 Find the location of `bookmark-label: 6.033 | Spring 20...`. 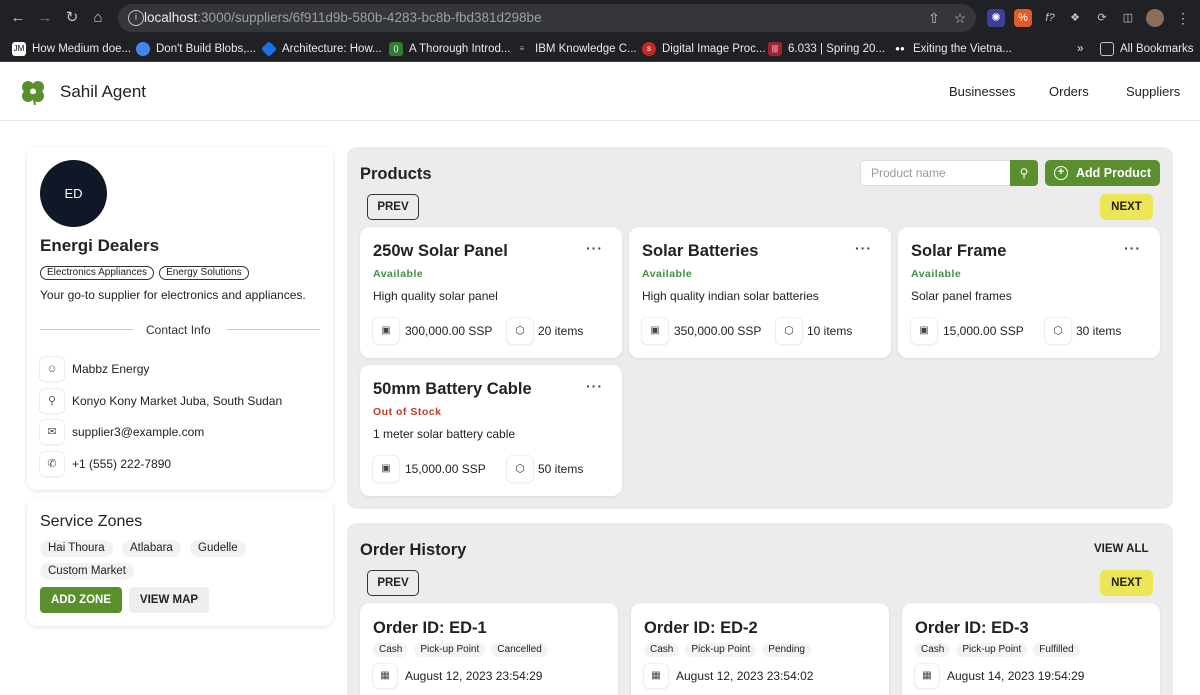

bookmark-label: 6.033 | Spring 20... is located at coordinates (836, 49).